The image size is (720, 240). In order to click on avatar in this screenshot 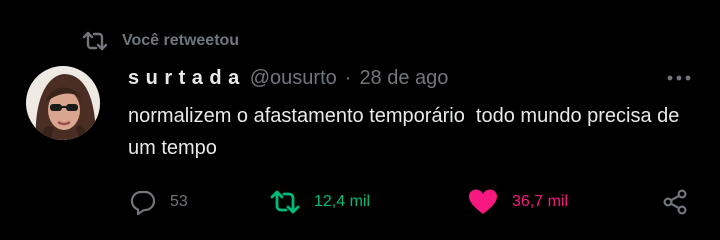, I will do `click(63, 103)`.